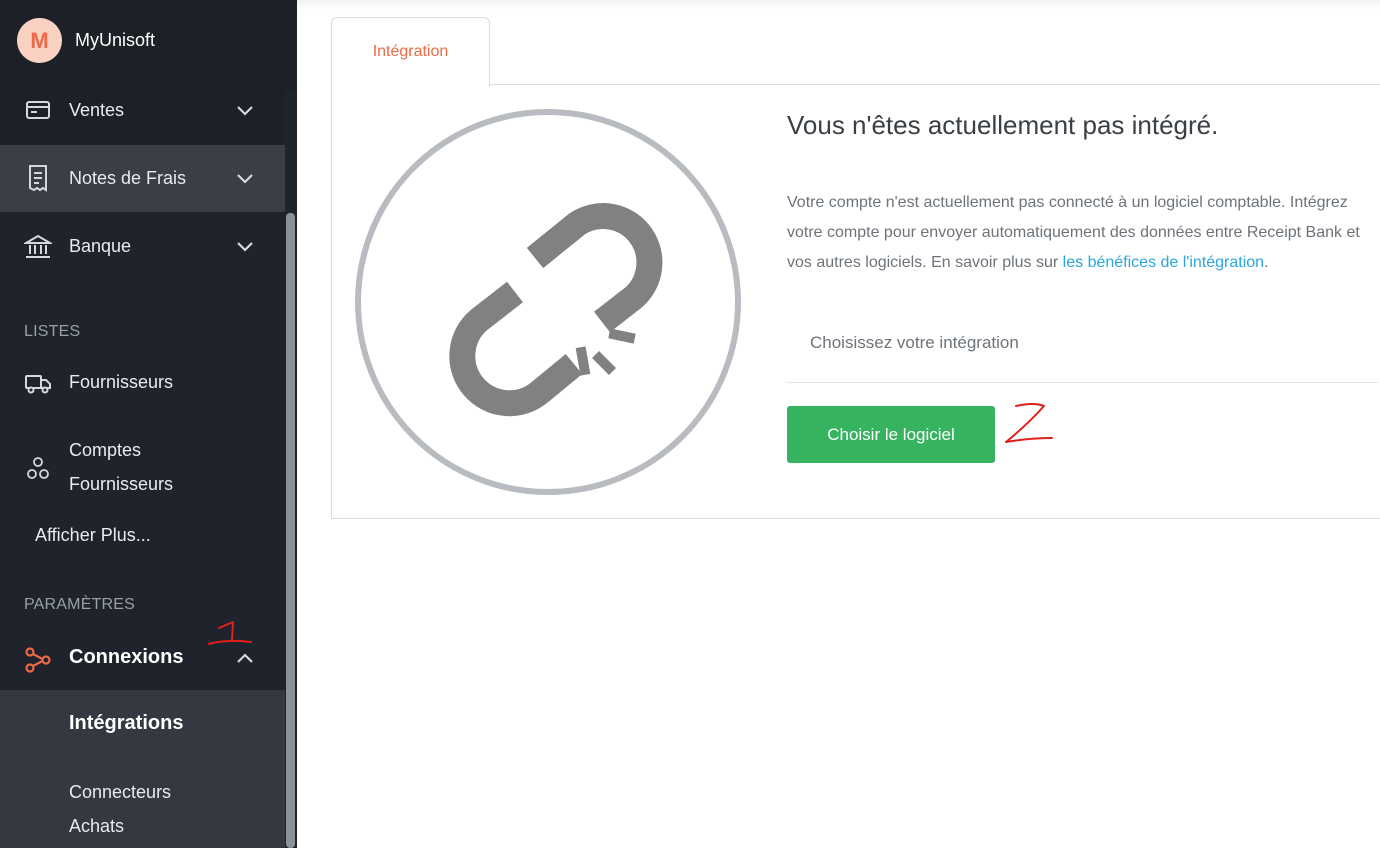 The height and width of the screenshot is (848, 1380). I want to click on tab-integration: Intégration, so click(410, 51).